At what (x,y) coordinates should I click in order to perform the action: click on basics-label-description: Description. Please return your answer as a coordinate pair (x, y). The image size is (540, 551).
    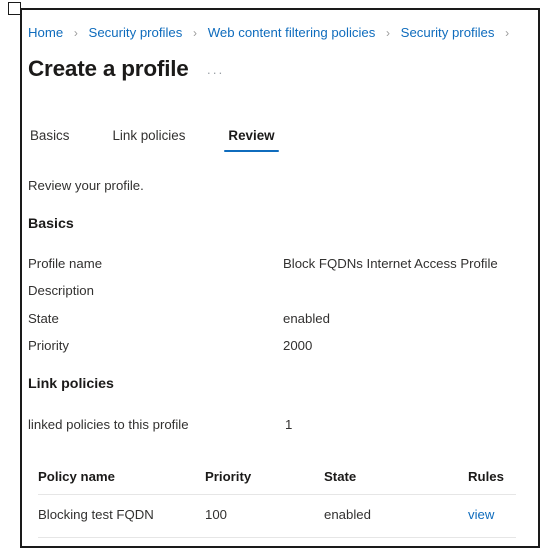
    Looking at the image, I should click on (61, 290).